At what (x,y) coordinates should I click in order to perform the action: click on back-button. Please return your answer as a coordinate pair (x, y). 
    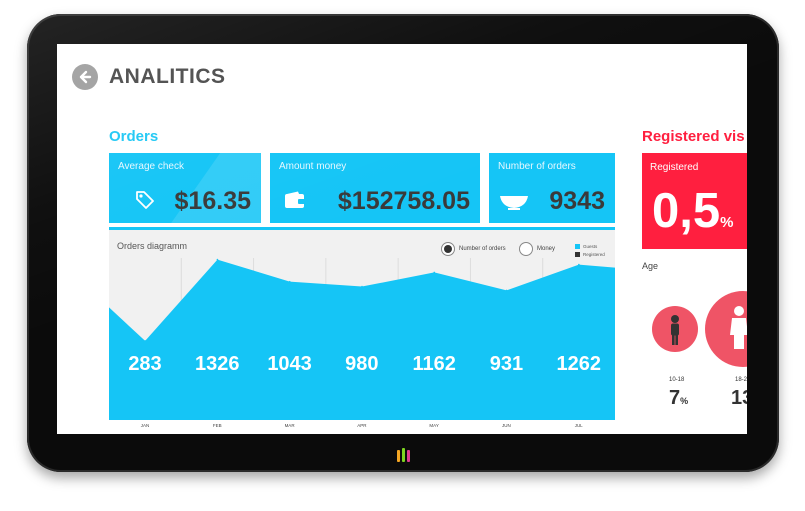
    Looking at the image, I should click on (85, 77).